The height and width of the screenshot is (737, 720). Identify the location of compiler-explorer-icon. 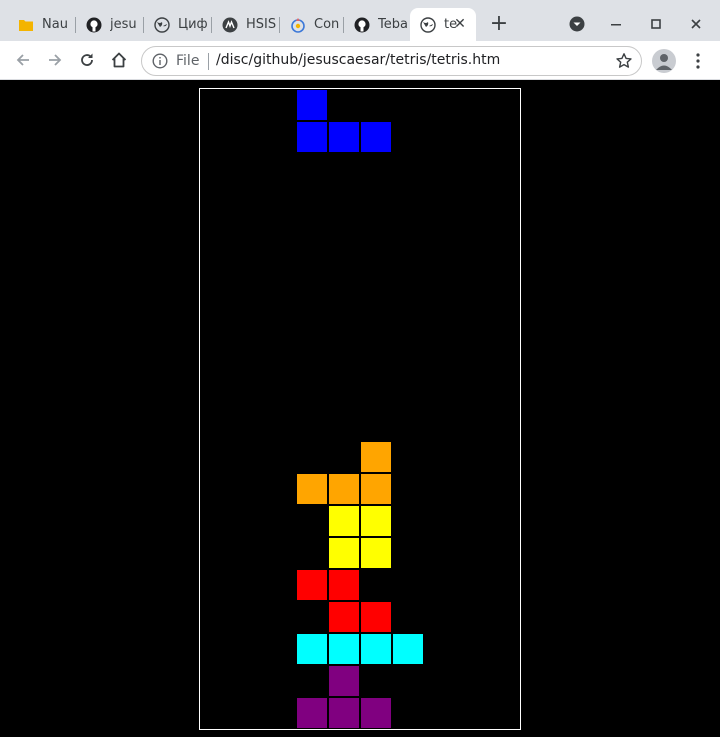
(298, 25).